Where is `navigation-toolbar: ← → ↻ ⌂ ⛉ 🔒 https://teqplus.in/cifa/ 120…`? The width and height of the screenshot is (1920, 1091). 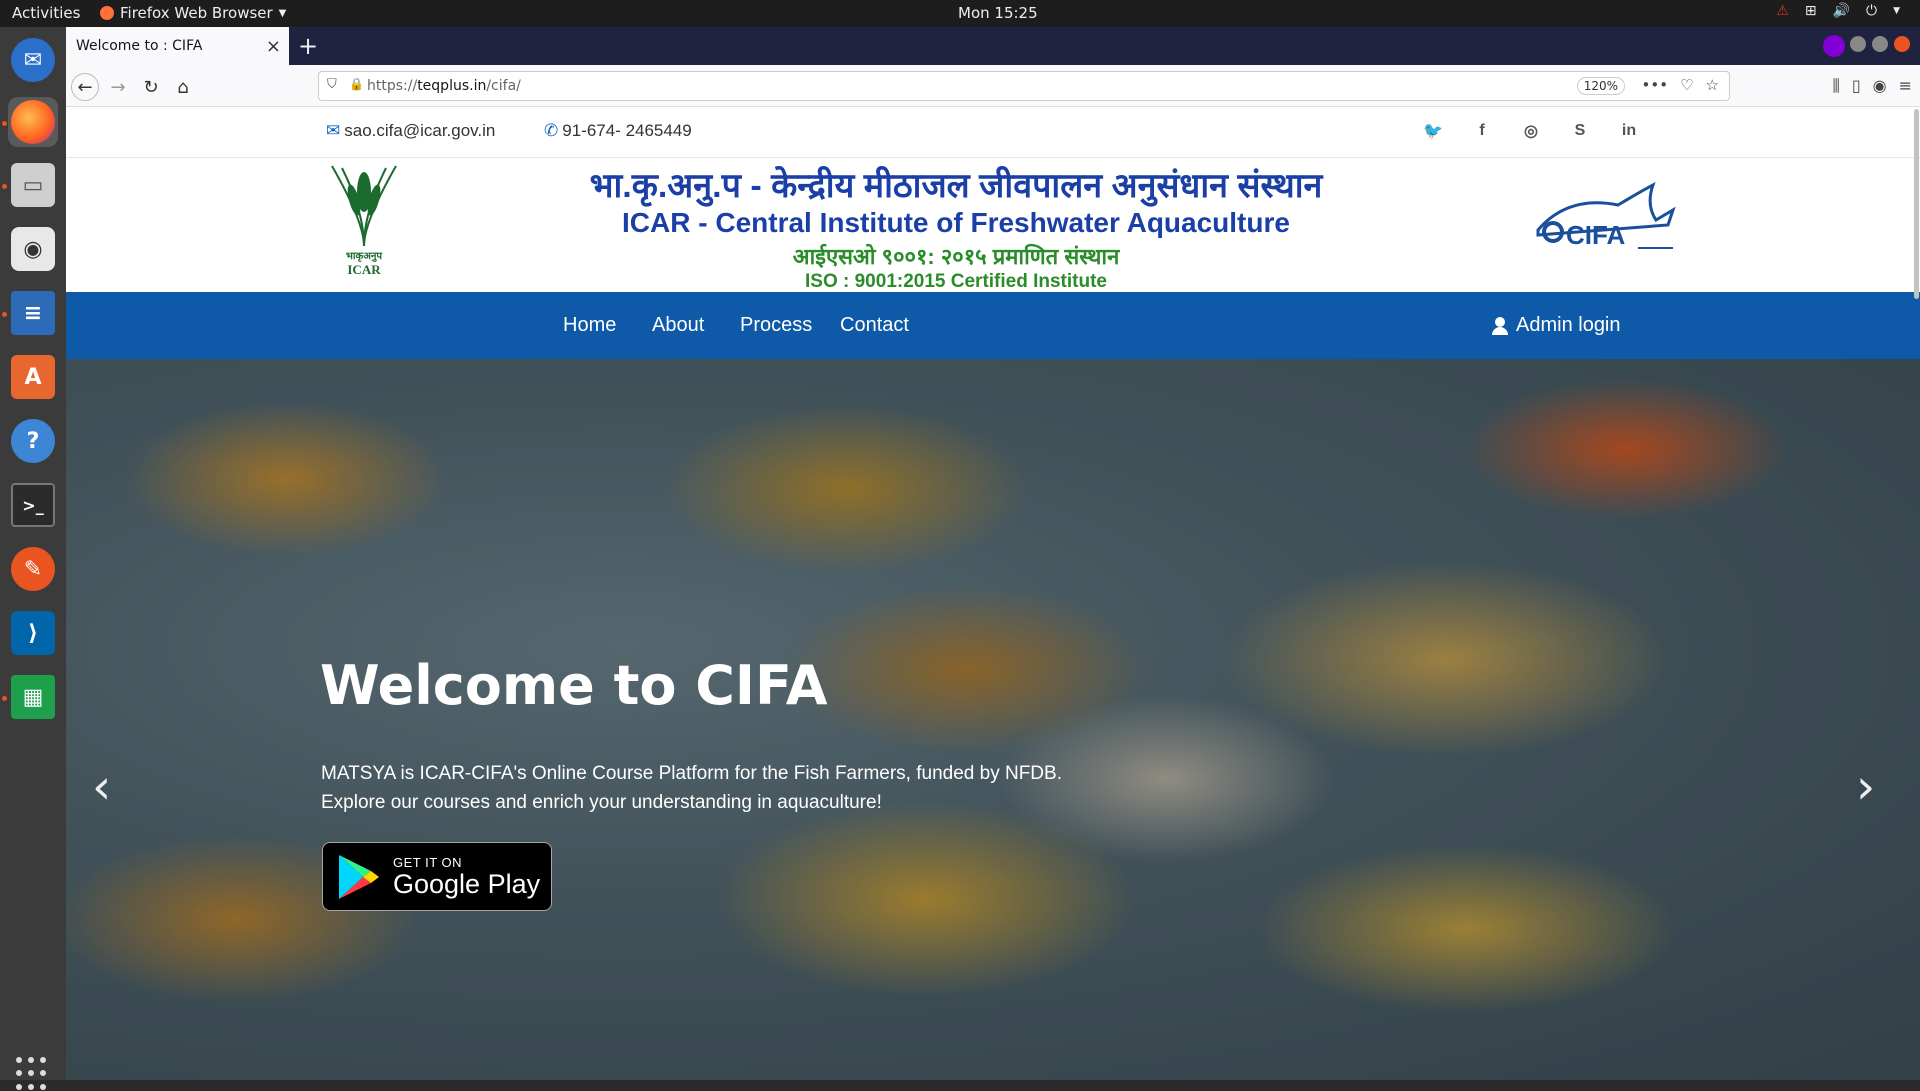 navigation-toolbar: ← → ↻ ⌂ ⛉ 🔒 https://teqplus.in/cifa/ 120… is located at coordinates (993, 86).